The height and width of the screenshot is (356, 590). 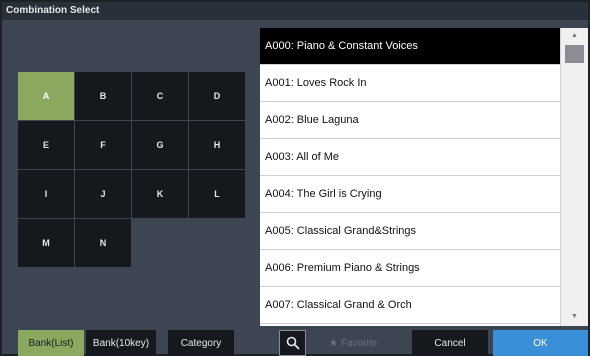 What do you see at coordinates (410, 305) in the screenshot?
I see `list-item: A007: Classical Grand & Orch` at bounding box center [410, 305].